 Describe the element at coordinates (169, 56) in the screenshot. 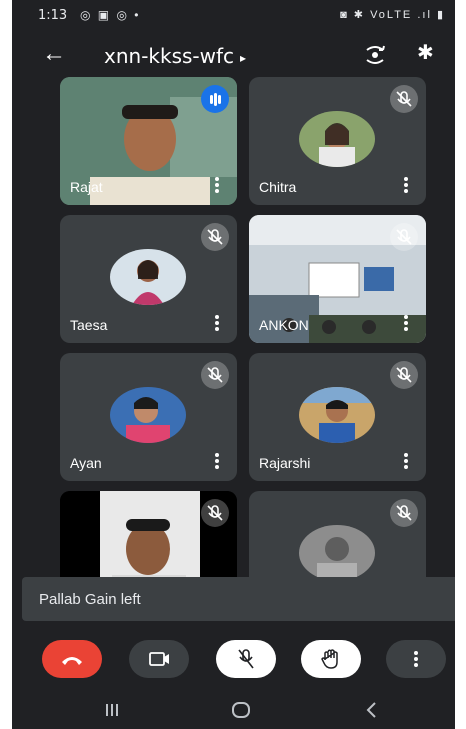

I see `meeting-code-text: xnn-kkss-wfc` at that location.